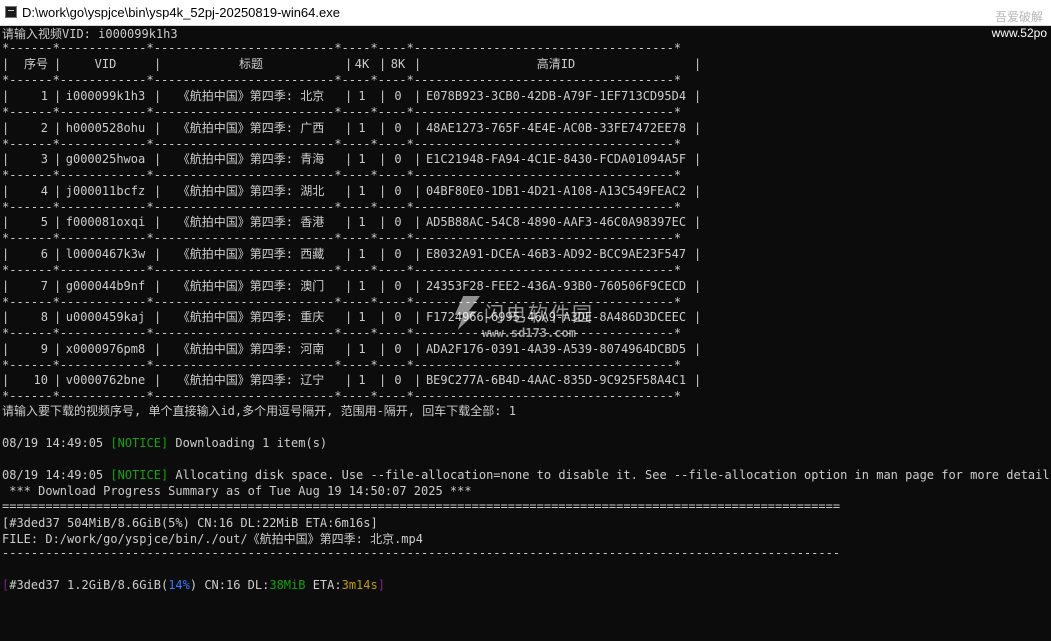 The width and height of the screenshot is (1051, 641). What do you see at coordinates (105, 159) in the screenshot?
I see `table-cell-vid: g000025hwoa` at bounding box center [105, 159].